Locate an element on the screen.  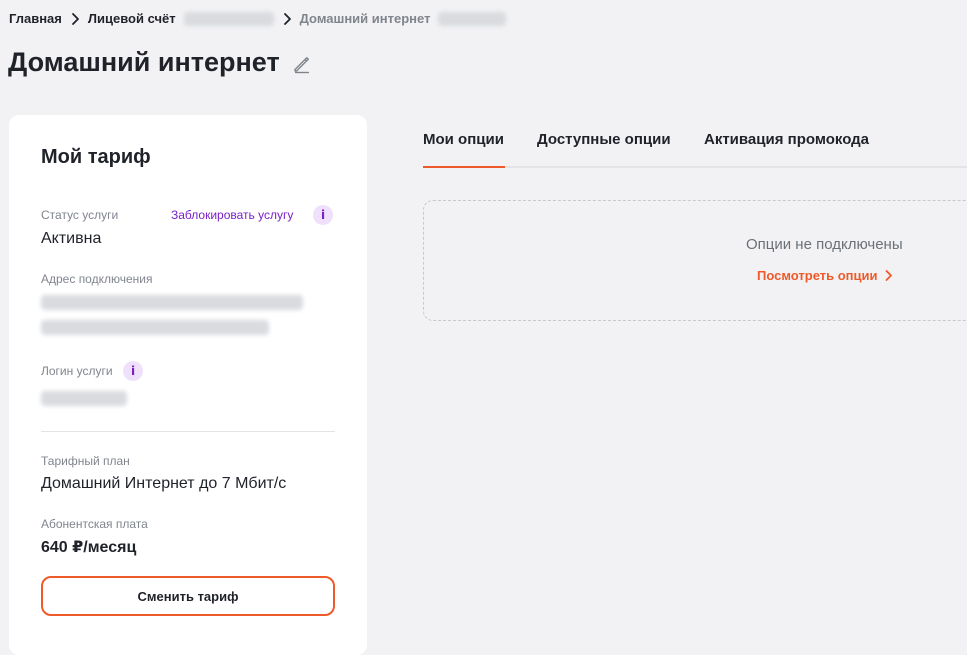
service-number-redacted is located at coordinates (472, 18).